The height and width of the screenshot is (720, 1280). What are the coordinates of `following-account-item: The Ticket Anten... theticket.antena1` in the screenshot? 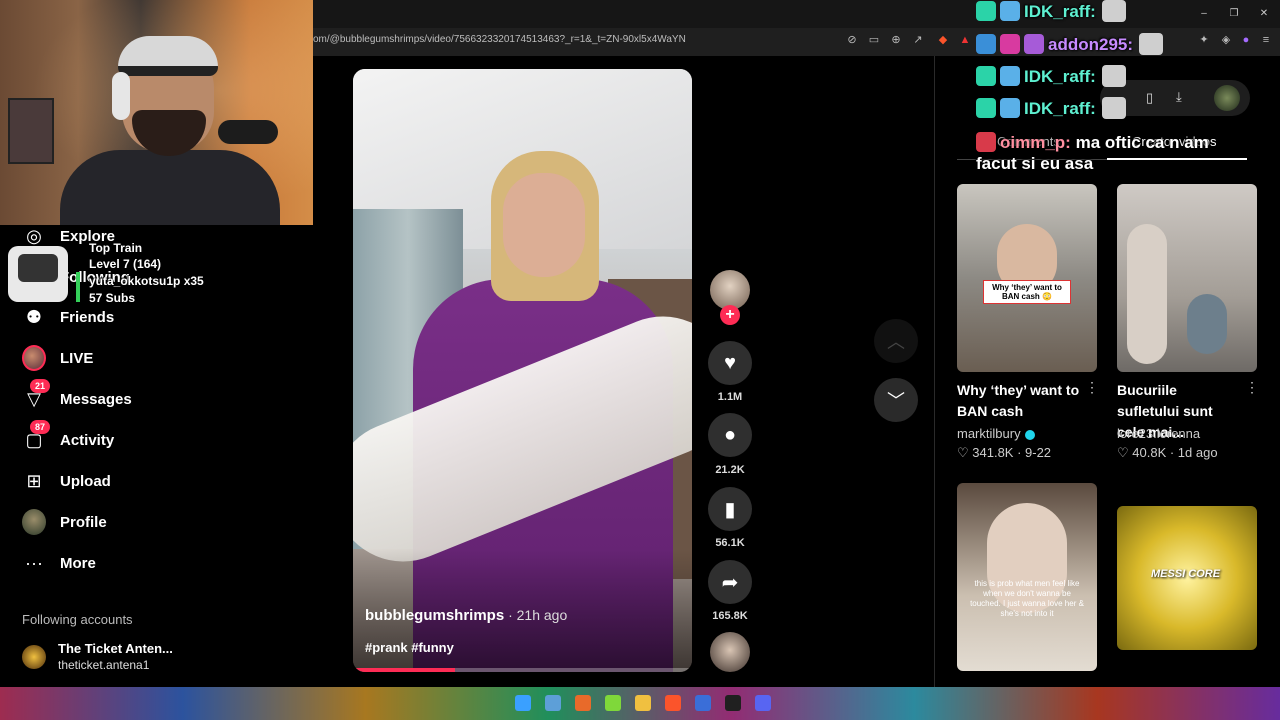 It's located at (122, 659).